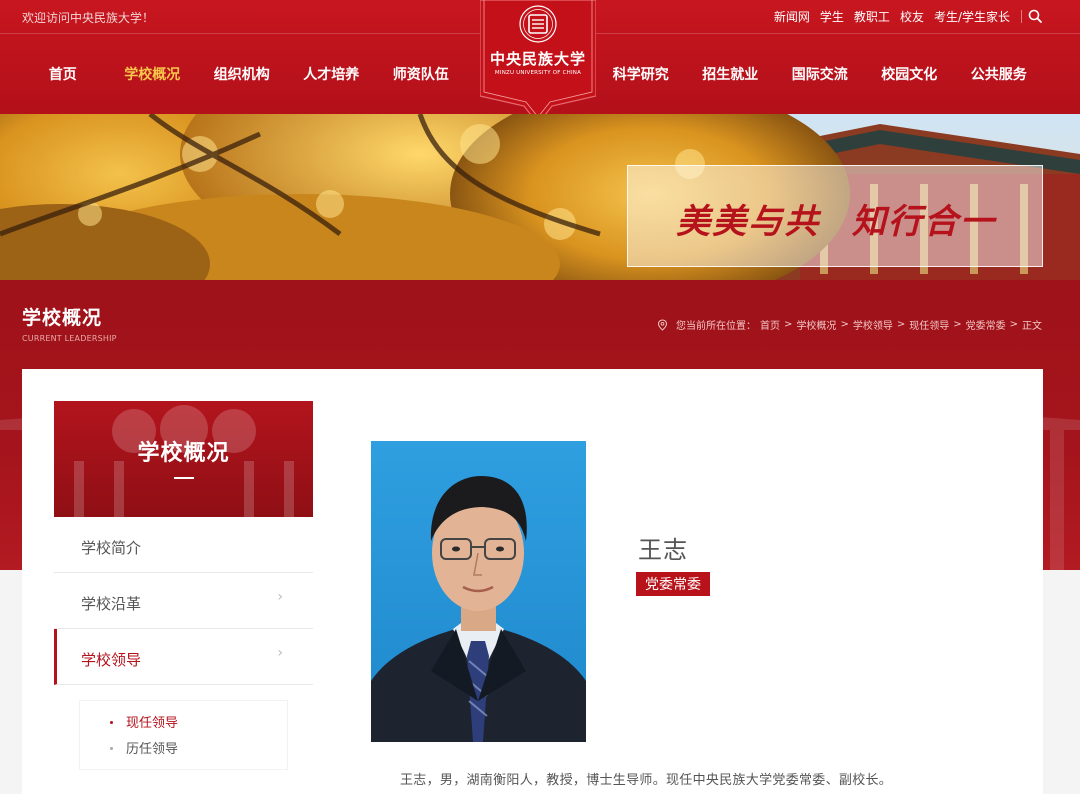 The width and height of the screenshot is (1080, 794). What do you see at coordinates (152, 721) in the screenshot?
I see `submenu-current-leaders: 现任领导` at bounding box center [152, 721].